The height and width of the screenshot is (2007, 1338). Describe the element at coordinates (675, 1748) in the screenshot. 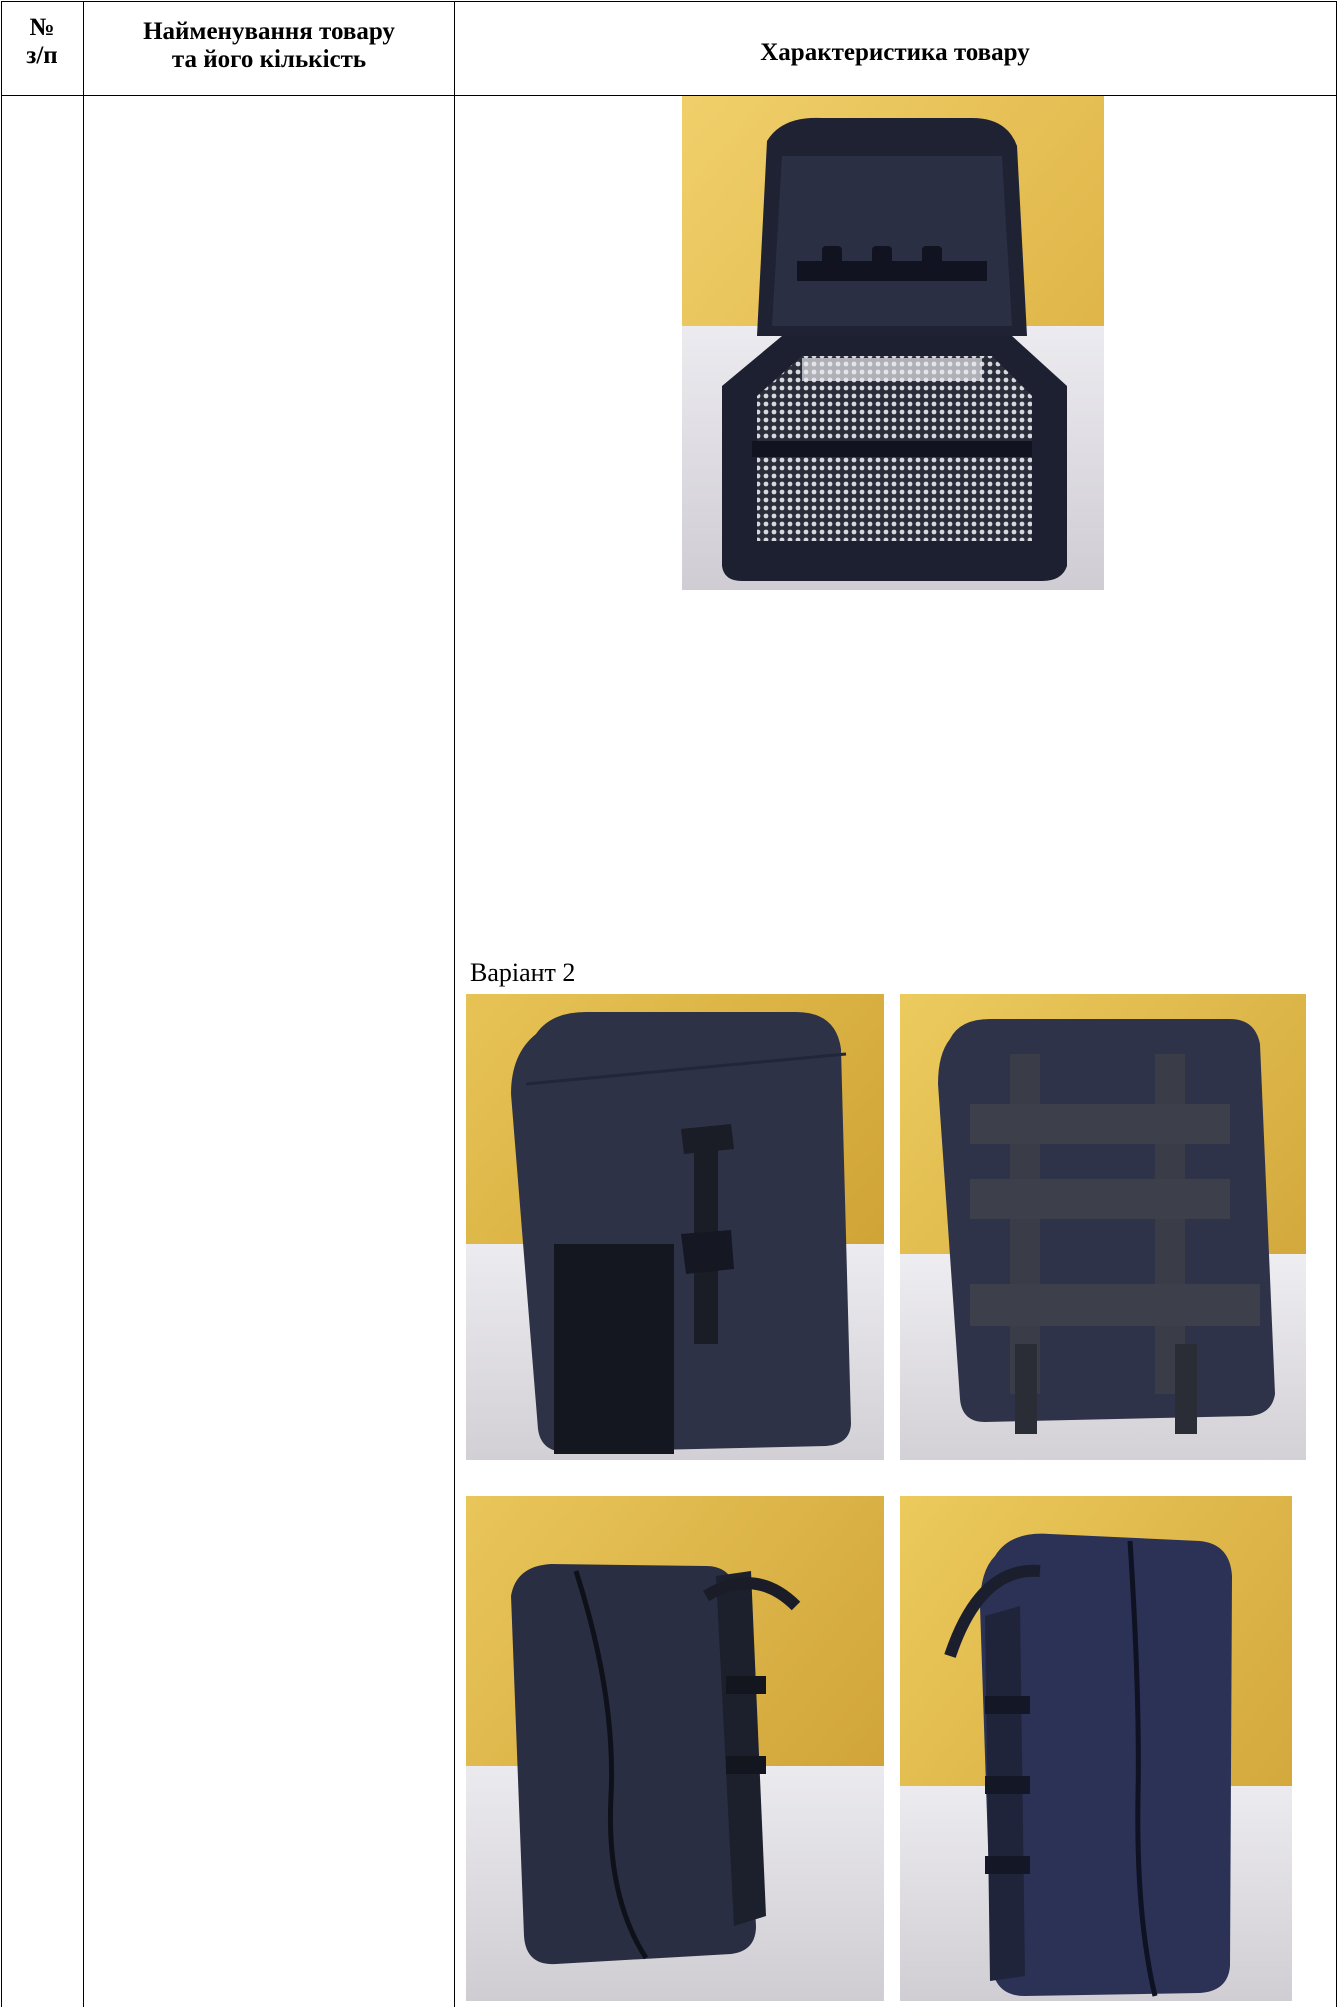

I see `pouch-side-zipper-left-photo` at that location.